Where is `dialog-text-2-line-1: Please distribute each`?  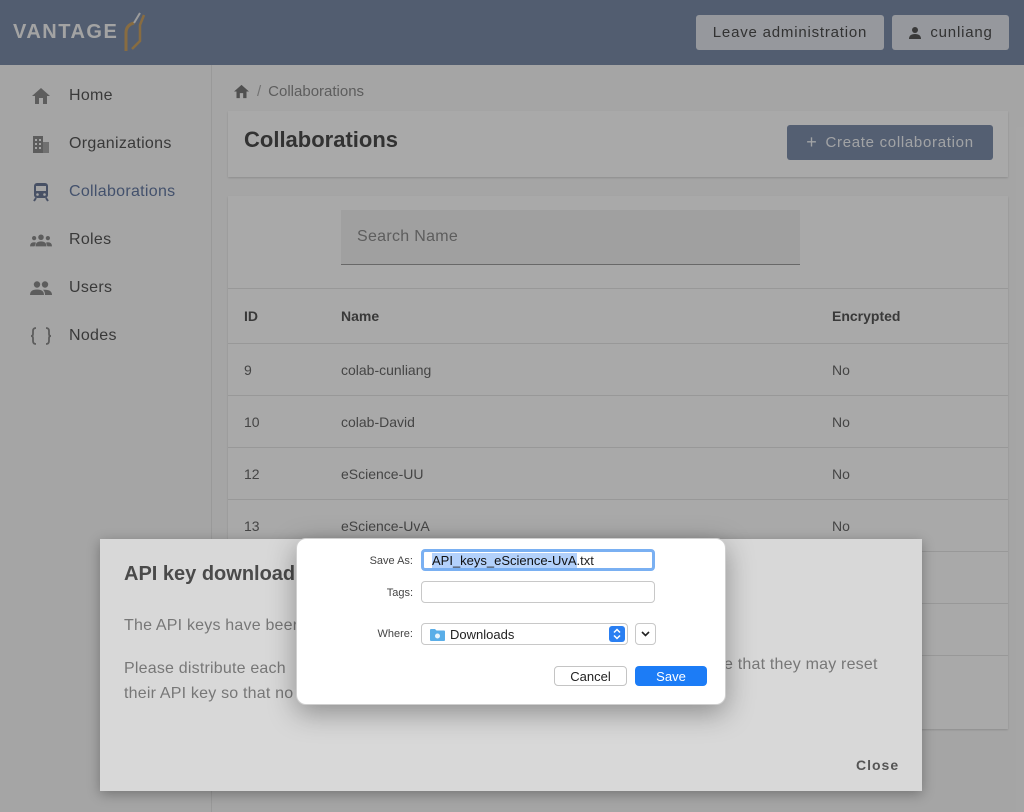
dialog-text-2-line-1: Please distribute each is located at coordinates (205, 668).